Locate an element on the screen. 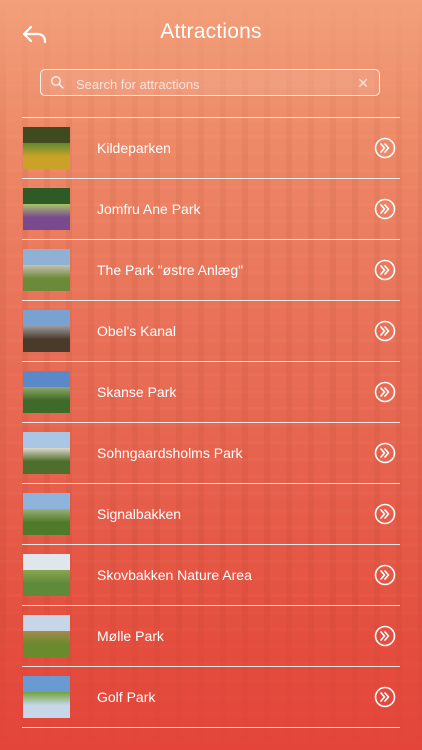  list-item: The Park "østre Anlæg" is located at coordinates (211, 270).